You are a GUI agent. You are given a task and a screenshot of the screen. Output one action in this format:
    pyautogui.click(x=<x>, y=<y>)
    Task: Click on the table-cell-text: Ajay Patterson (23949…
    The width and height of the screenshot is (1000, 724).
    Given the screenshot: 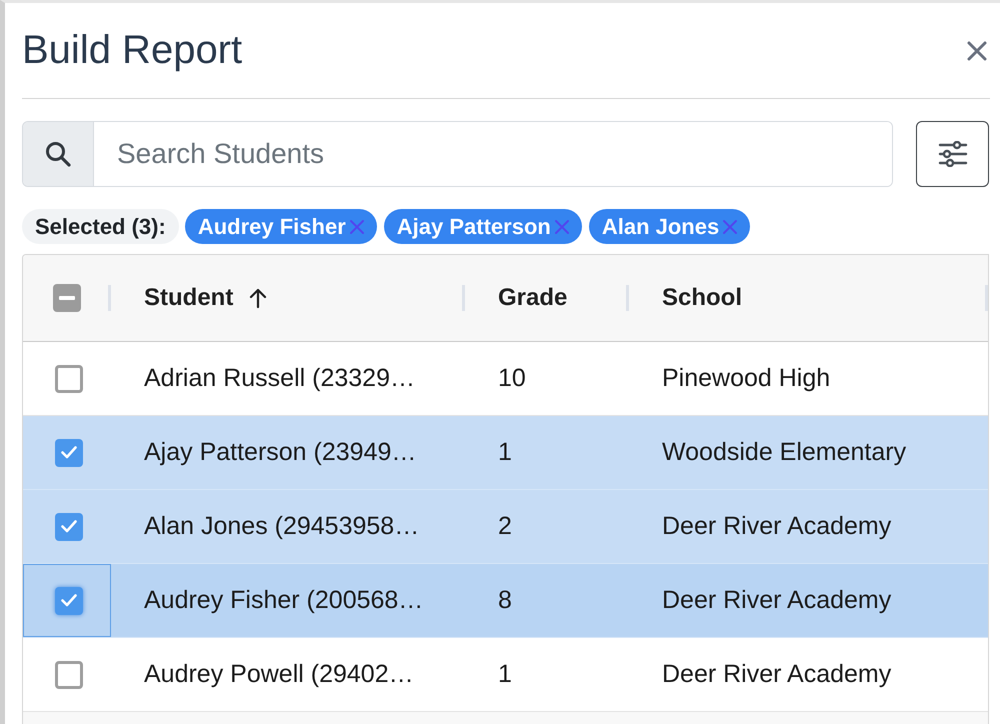 What is the action you would take?
    pyautogui.click(x=280, y=452)
    